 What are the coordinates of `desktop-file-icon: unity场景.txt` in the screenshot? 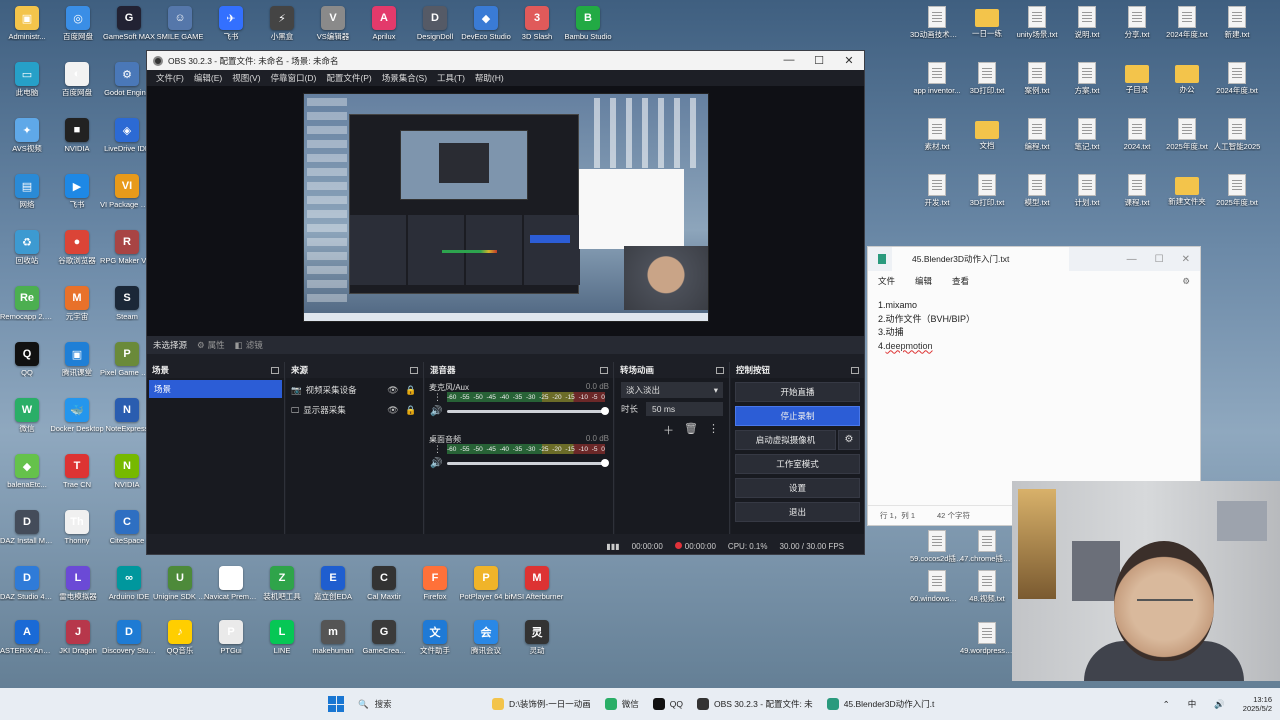 It's located at (1037, 32).